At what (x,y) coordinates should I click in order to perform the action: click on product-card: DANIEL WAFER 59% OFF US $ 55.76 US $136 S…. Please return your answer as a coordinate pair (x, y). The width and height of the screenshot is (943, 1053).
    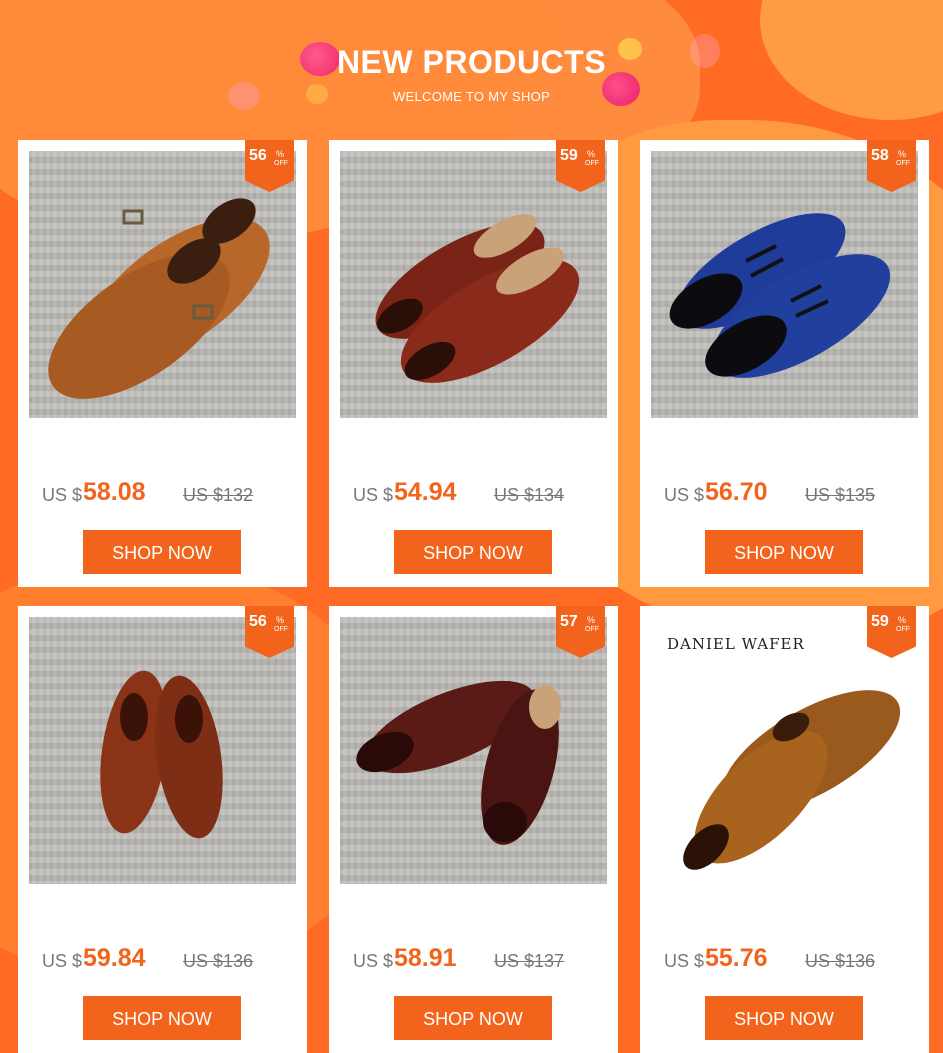
    Looking at the image, I should click on (784, 829).